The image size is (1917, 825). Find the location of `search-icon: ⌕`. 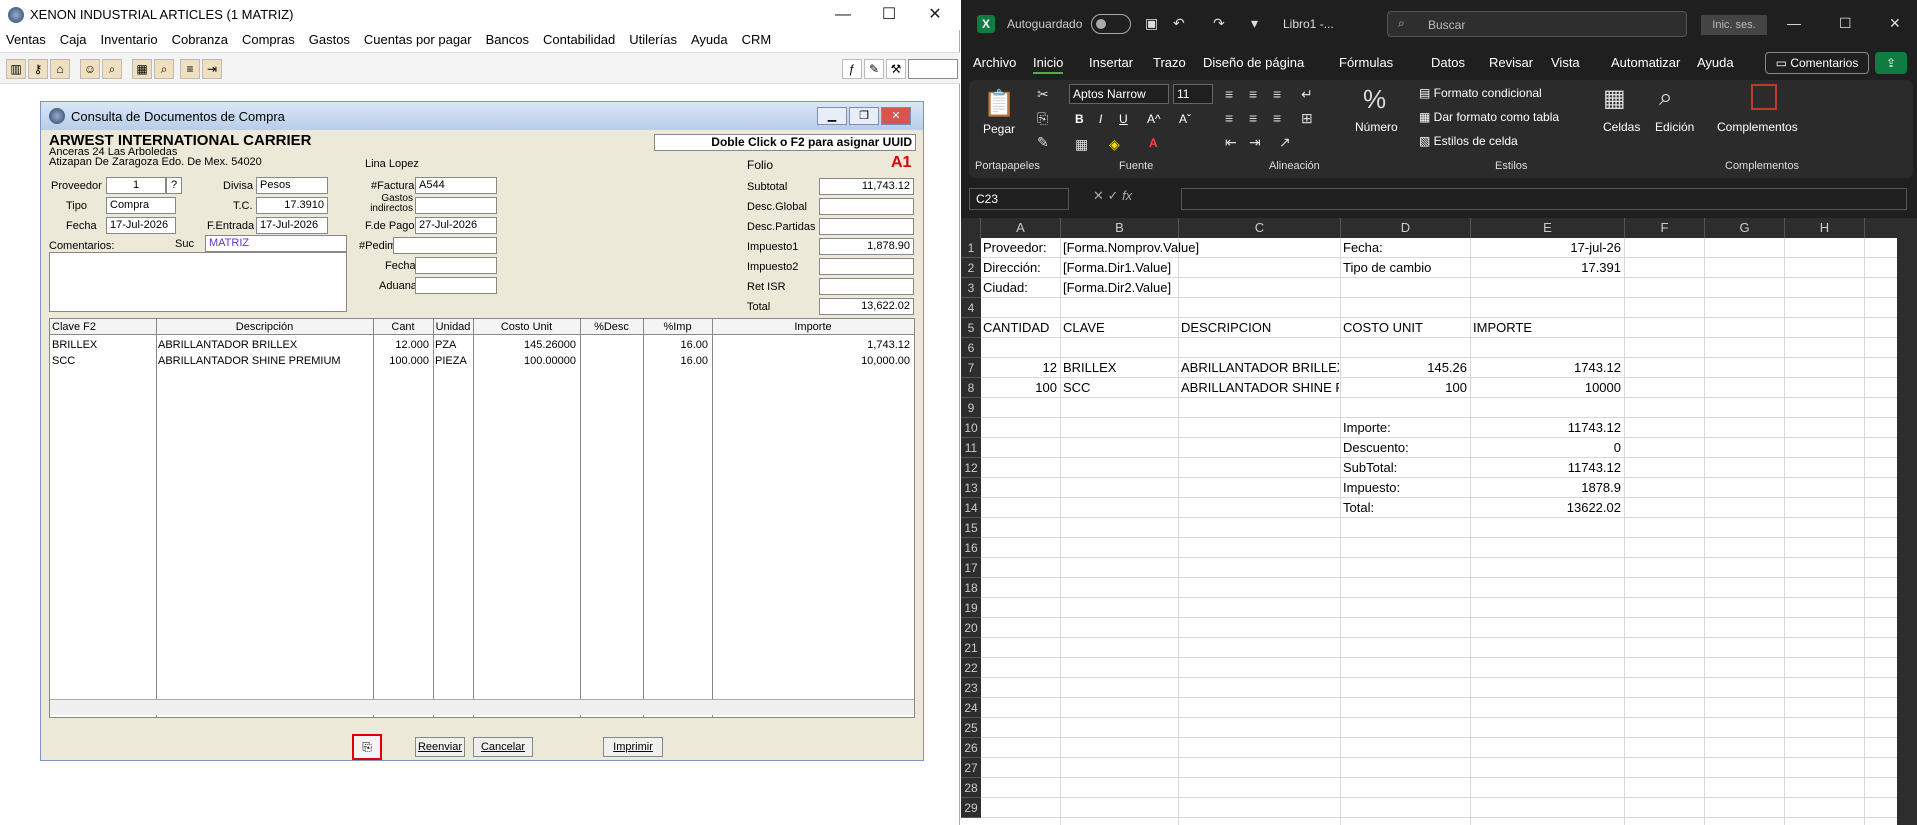

search-icon: ⌕ is located at coordinates (112, 69).